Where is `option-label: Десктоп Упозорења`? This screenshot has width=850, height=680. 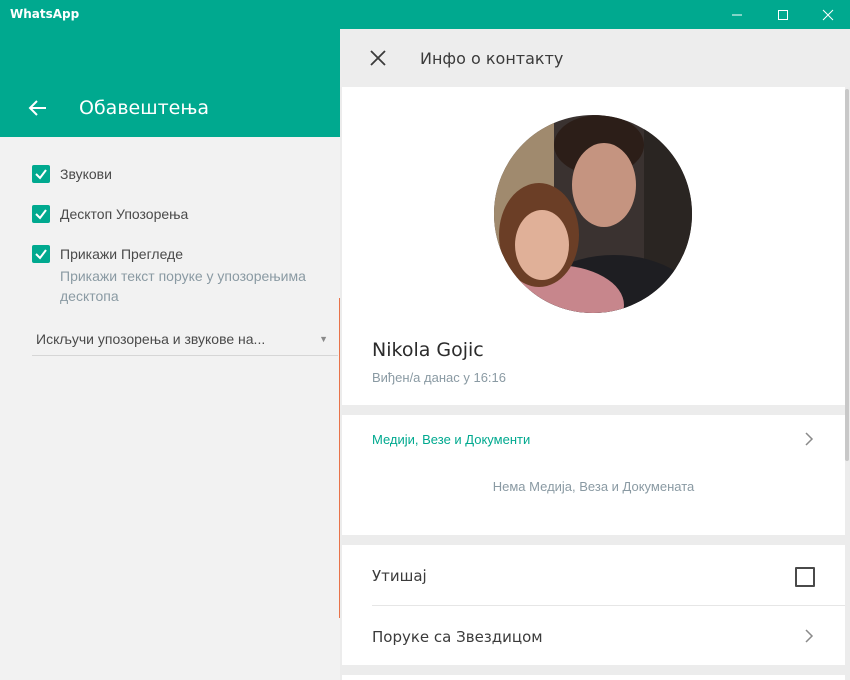
option-label: Десктоп Упозорења is located at coordinates (124, 214).